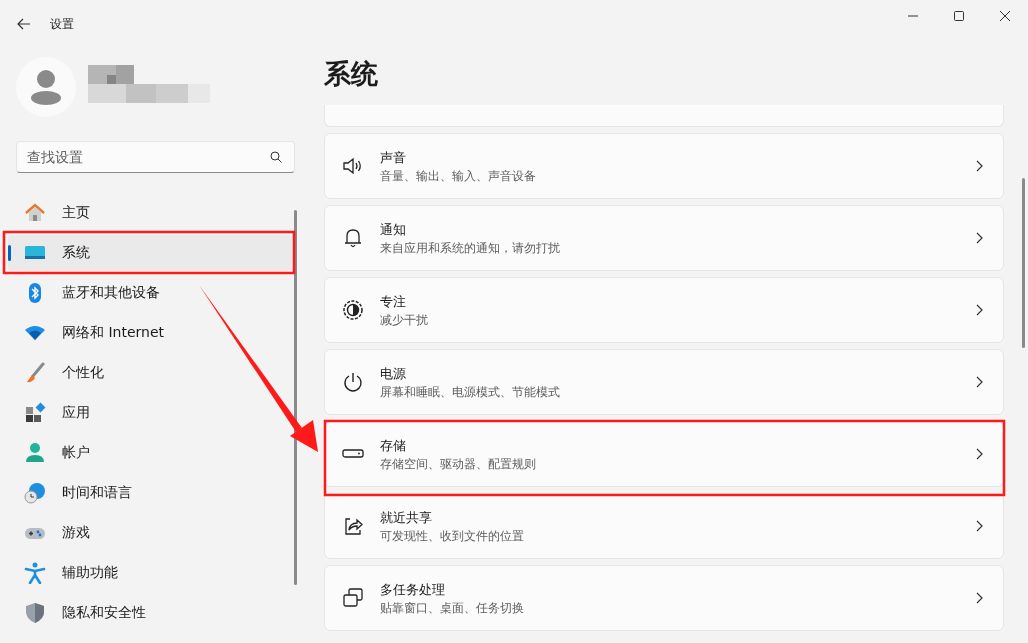 Image resolution: width=1028 pixels, height=643 pixels. Describe the element at coordinates (150, 493) in the screenshot. I see `sidebar-item: 时间和语言` at that location.